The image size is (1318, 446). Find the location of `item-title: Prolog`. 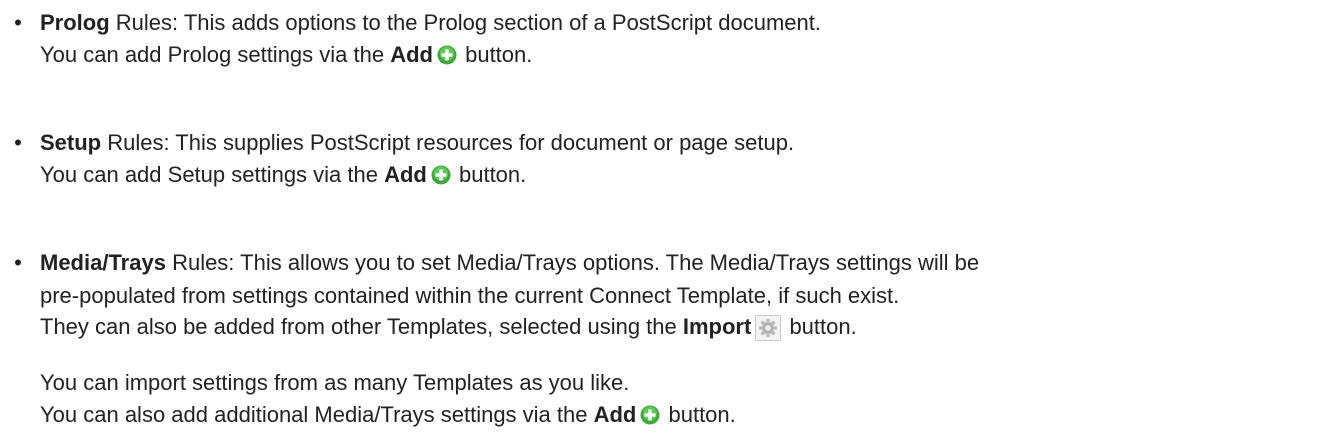

item-title: Prolog is located at coordinates (75, 22).